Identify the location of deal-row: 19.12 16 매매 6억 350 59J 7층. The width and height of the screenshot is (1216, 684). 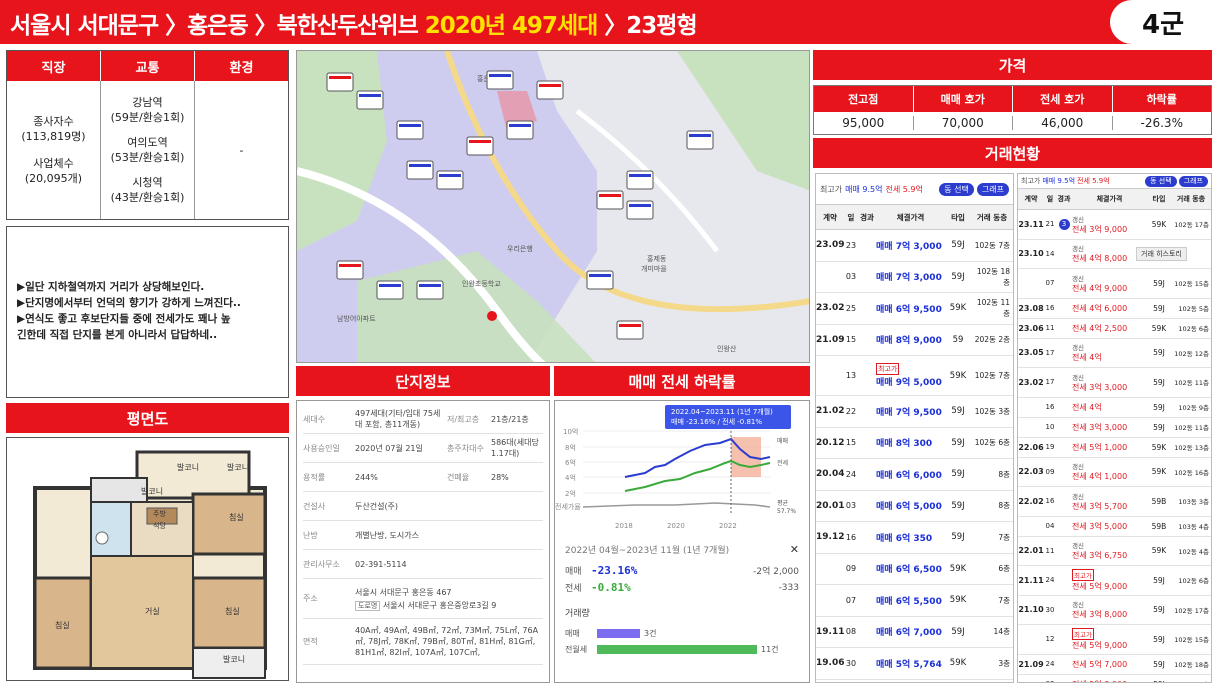
(914, 538).